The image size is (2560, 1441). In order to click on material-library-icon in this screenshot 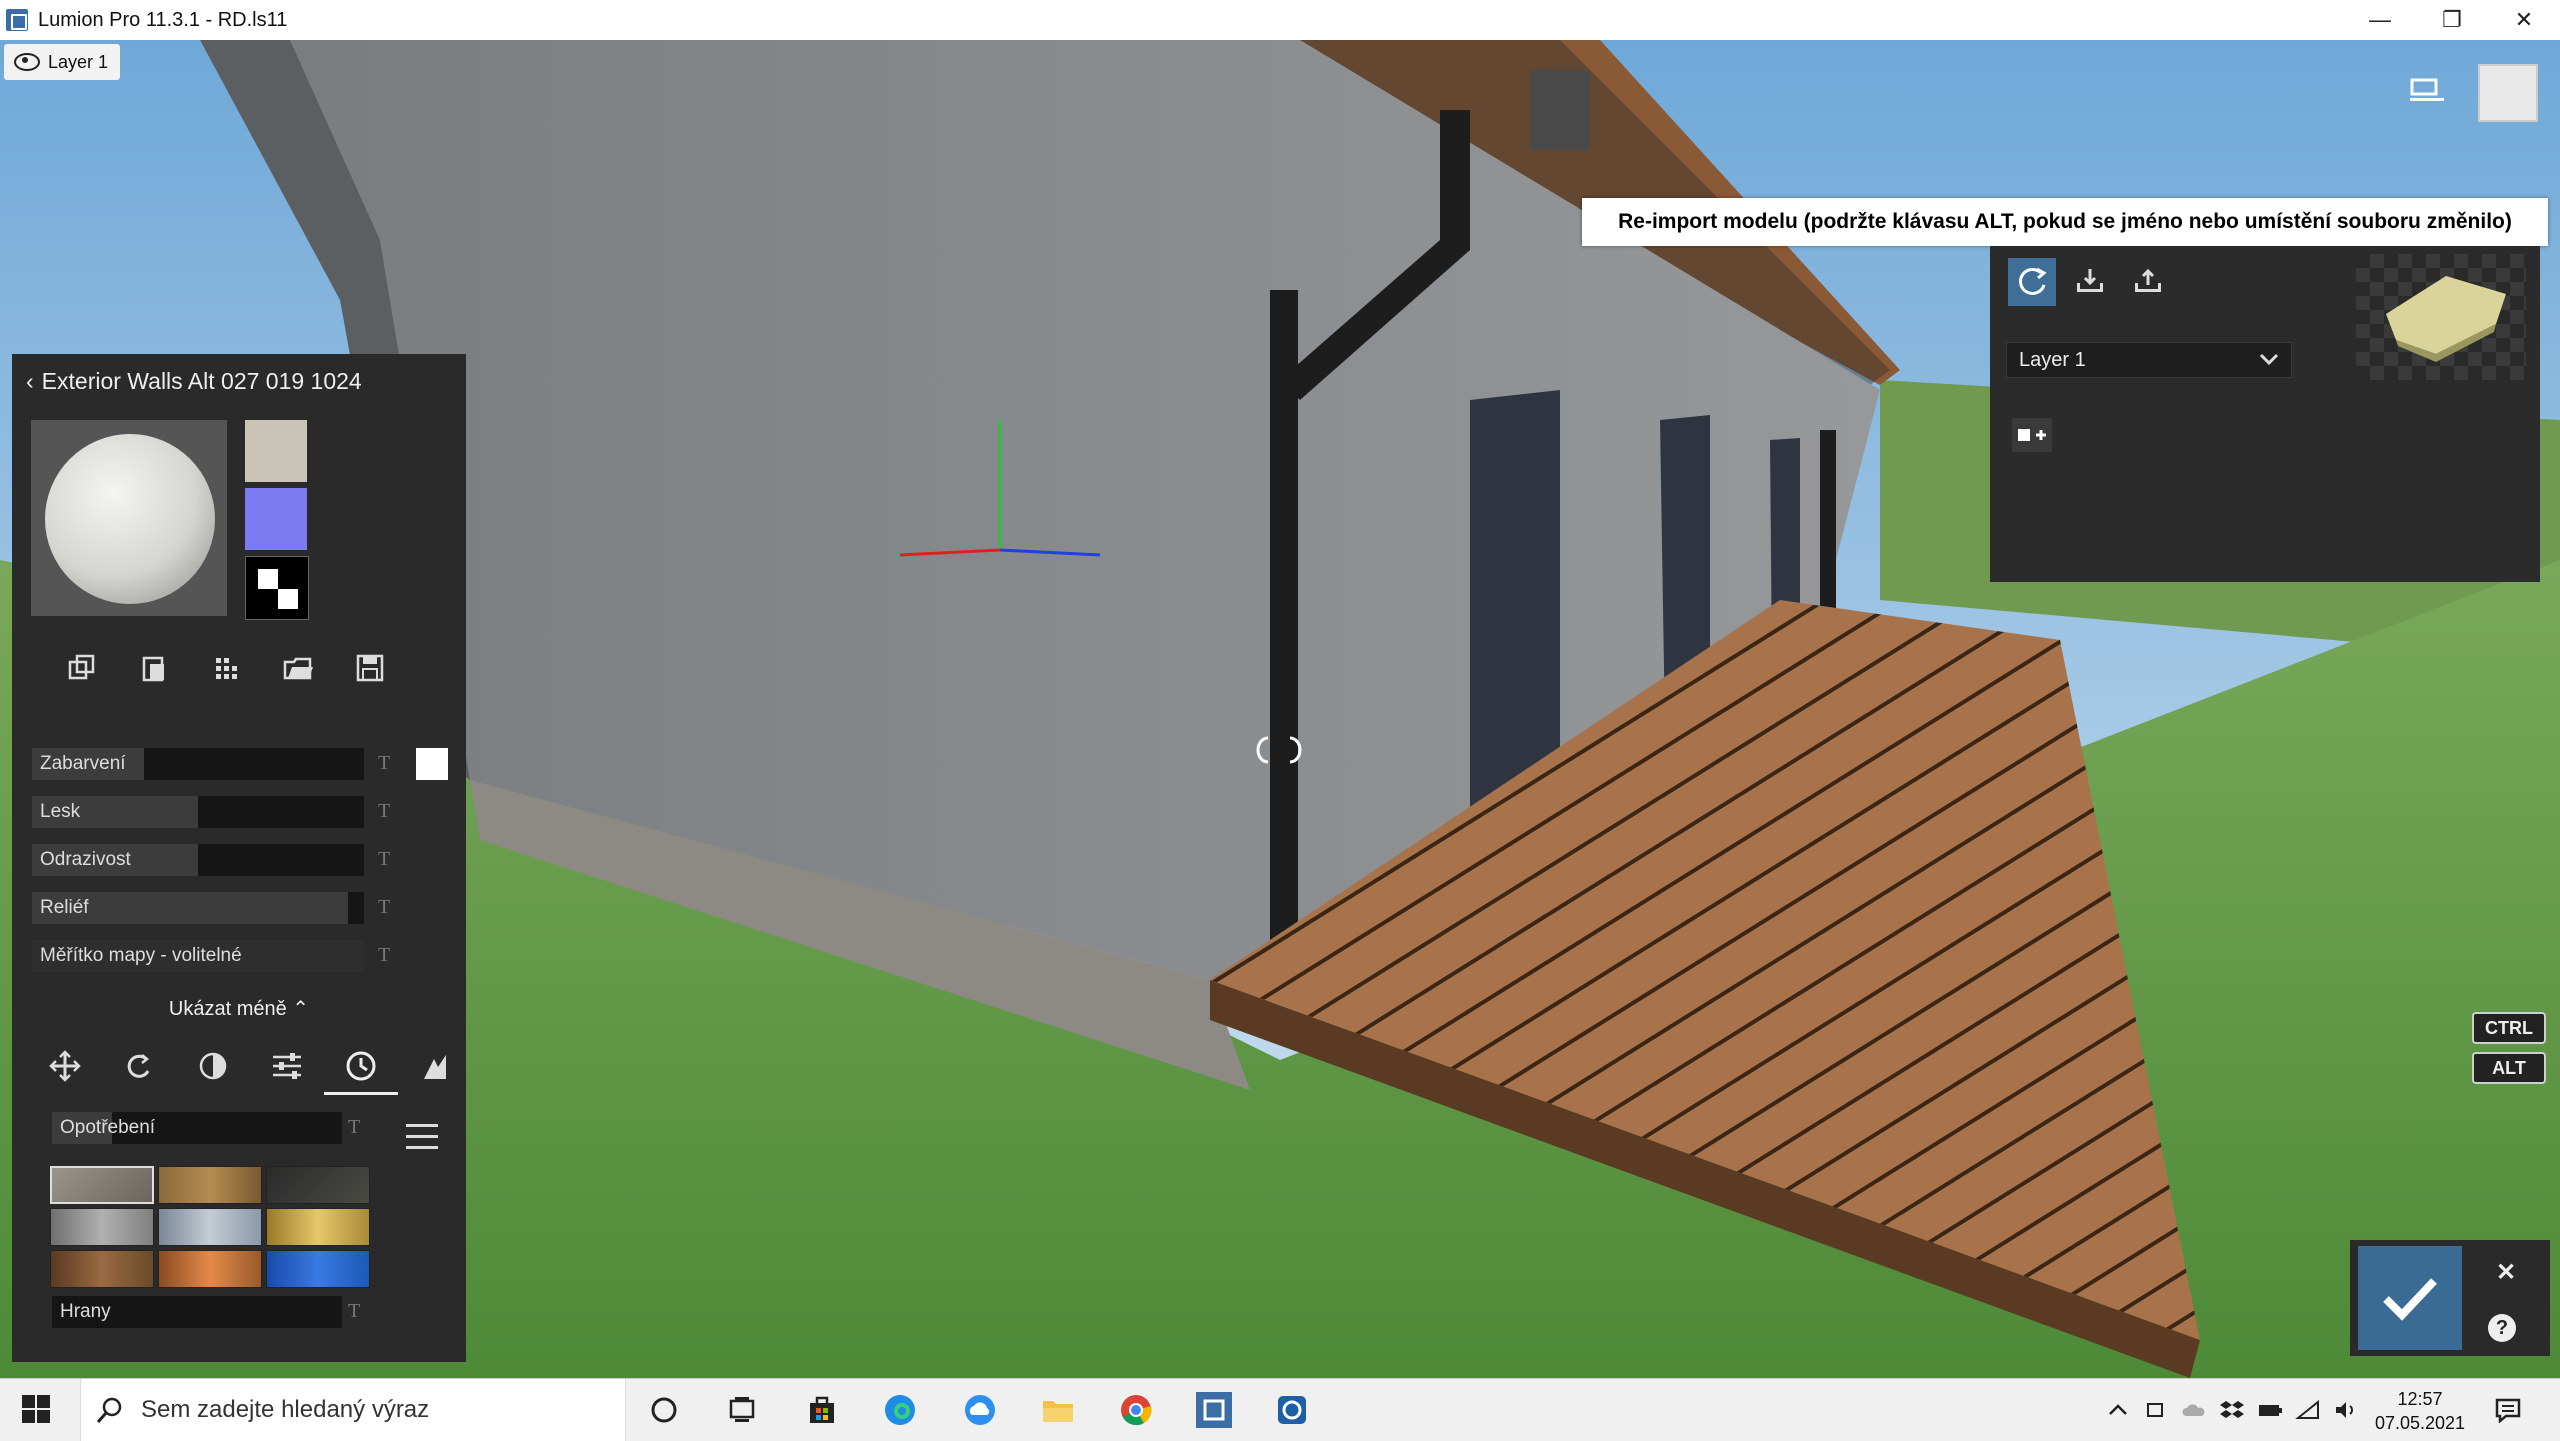, I will do `click(226, 668)`.